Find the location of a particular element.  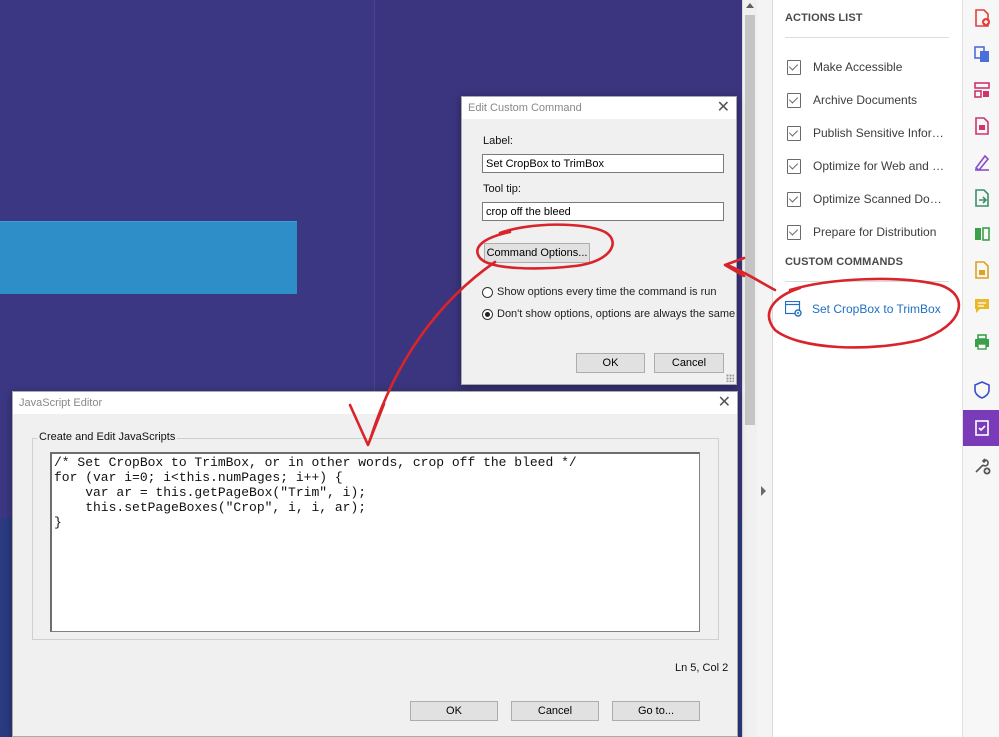

protect-icon is located at coordinates (981, 390).